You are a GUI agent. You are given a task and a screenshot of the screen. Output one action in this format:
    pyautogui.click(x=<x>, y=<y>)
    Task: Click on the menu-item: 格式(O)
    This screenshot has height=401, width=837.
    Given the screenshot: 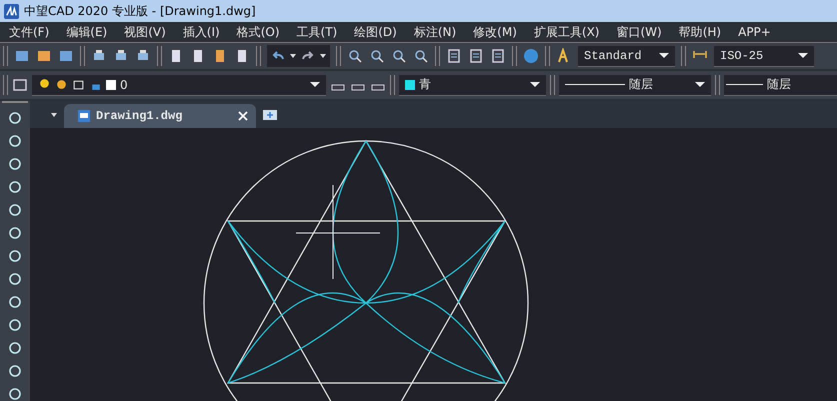 What is the action you would take?
    pyautogui.click(x=258, y=32)
    